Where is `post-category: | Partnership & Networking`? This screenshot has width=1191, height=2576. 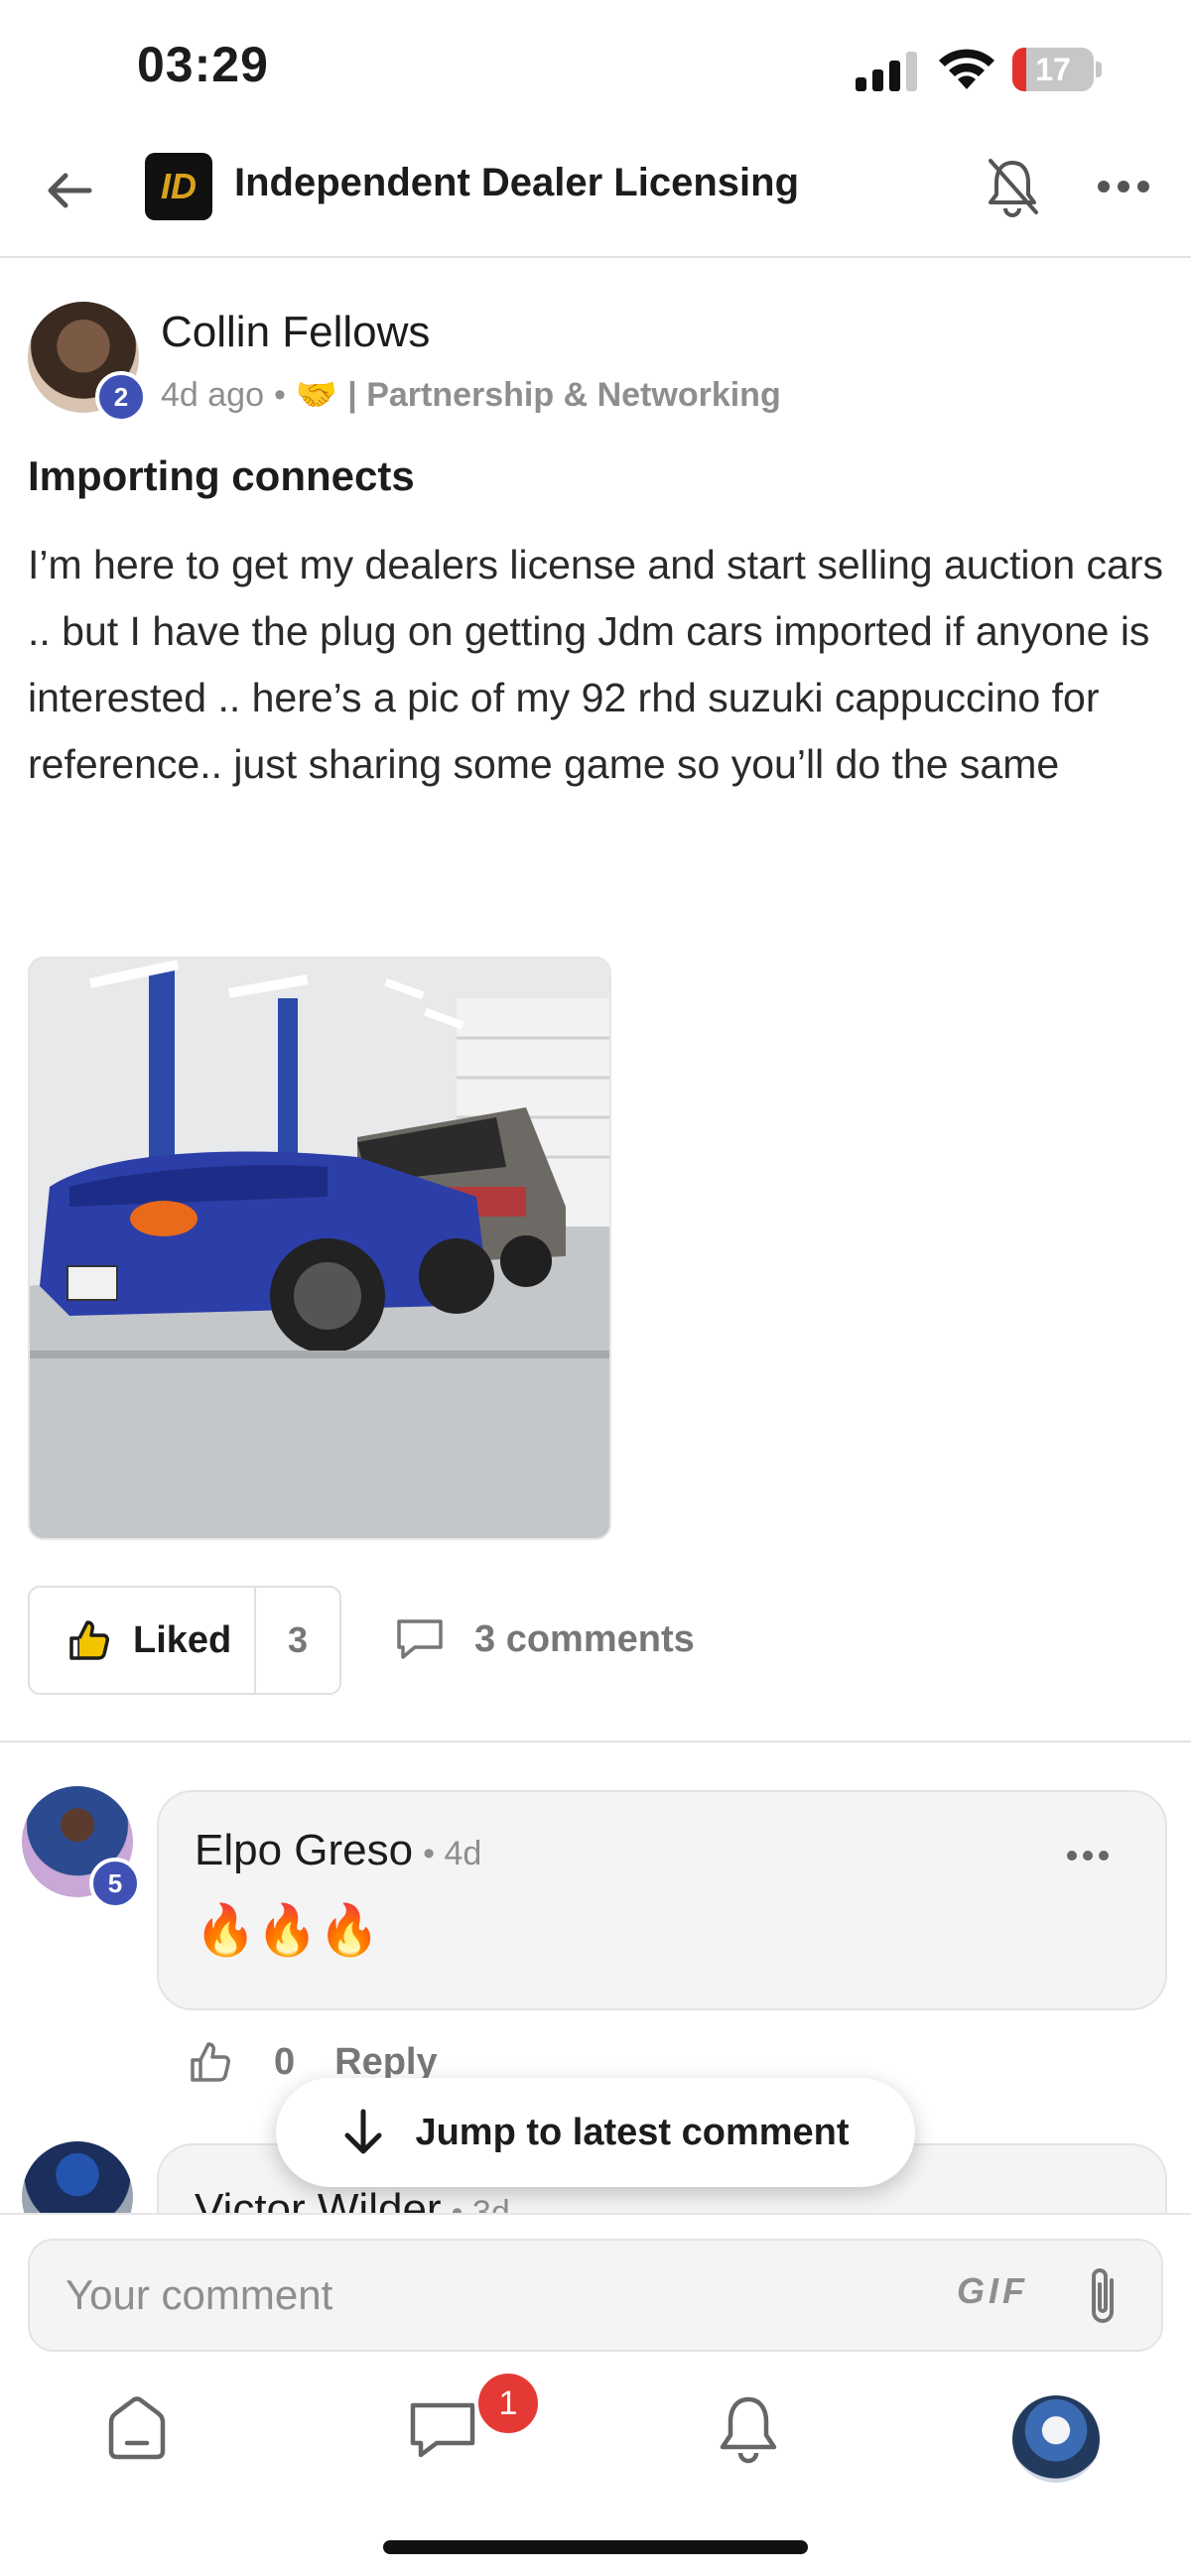 post-category: | Partnership & Networking is located at coordinates (563, 396).